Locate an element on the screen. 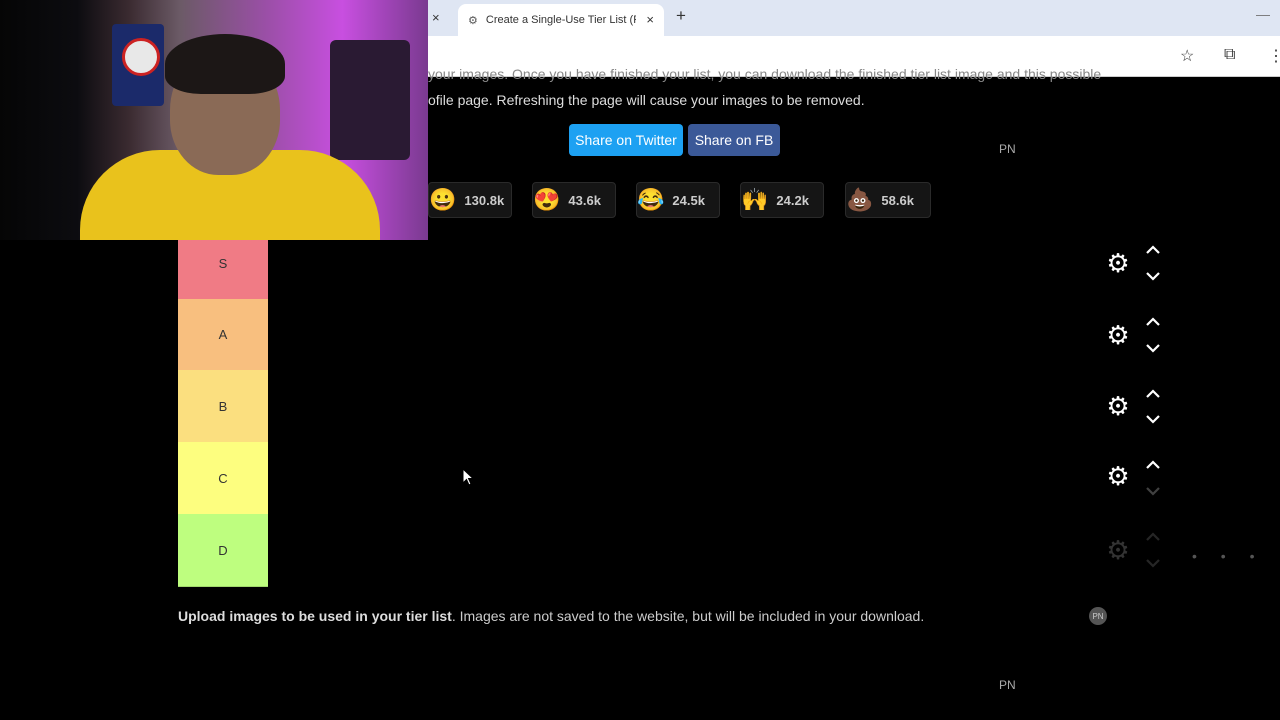 The height and width of the screenshot is (720, 1280). reaction-button: 💩 58.6k is located at coordinates (888, 200).